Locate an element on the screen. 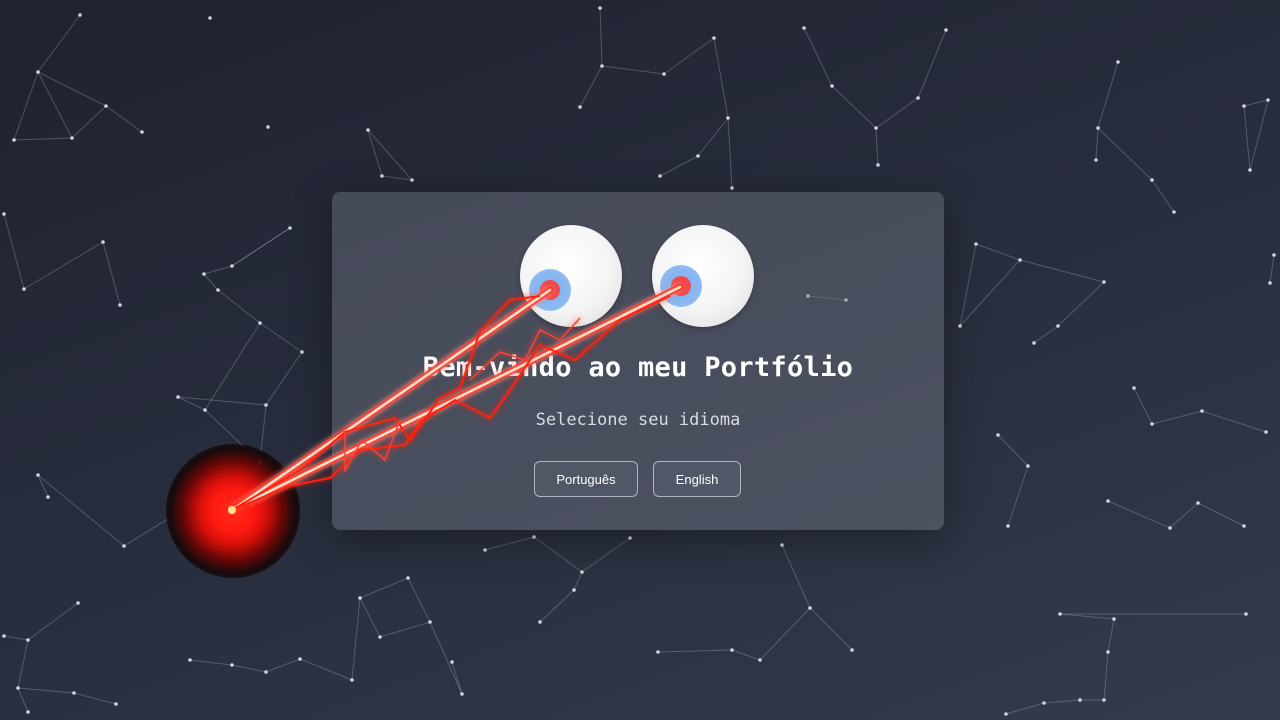  left-eye is located at coordinates (571, 276).